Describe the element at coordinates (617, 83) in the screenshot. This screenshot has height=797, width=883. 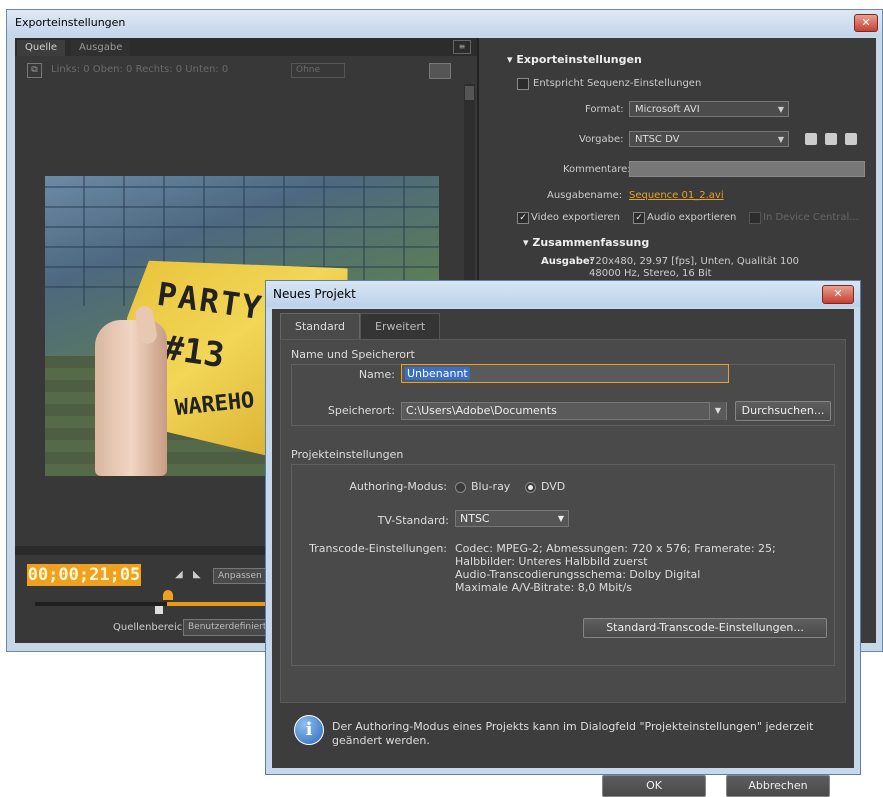
I see `match-sequence-label: Entspricht Sequenz-Einstellungen` at that location.